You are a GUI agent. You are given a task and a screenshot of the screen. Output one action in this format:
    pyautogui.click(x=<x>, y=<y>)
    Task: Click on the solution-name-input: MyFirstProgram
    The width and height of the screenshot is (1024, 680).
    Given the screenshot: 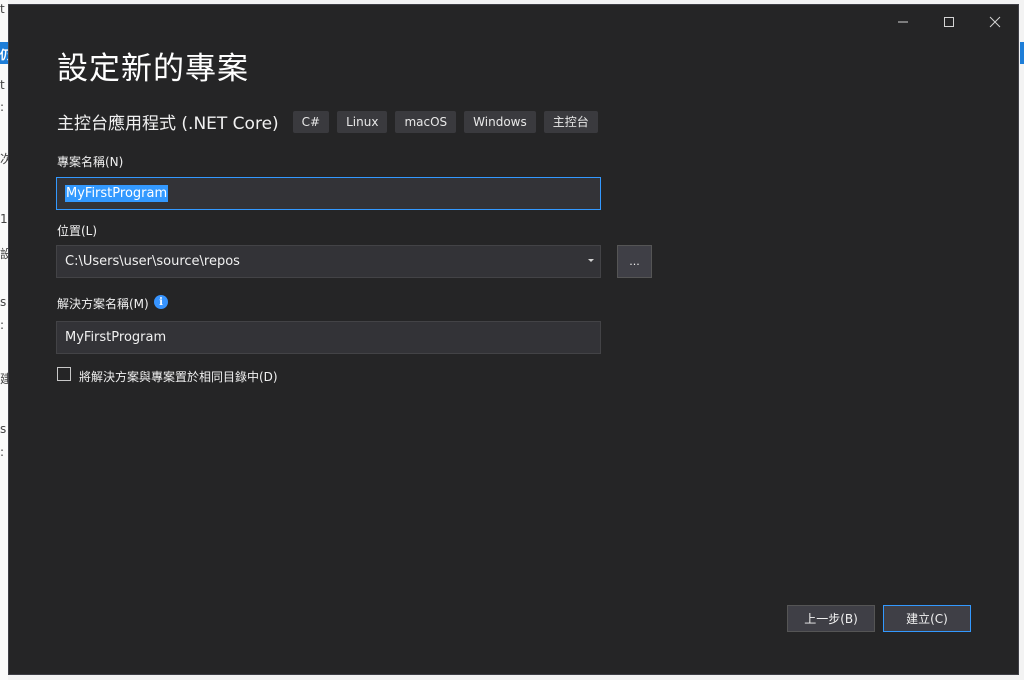 What is the action you would take?
    pyautogui.click(x=328, y=337)
    